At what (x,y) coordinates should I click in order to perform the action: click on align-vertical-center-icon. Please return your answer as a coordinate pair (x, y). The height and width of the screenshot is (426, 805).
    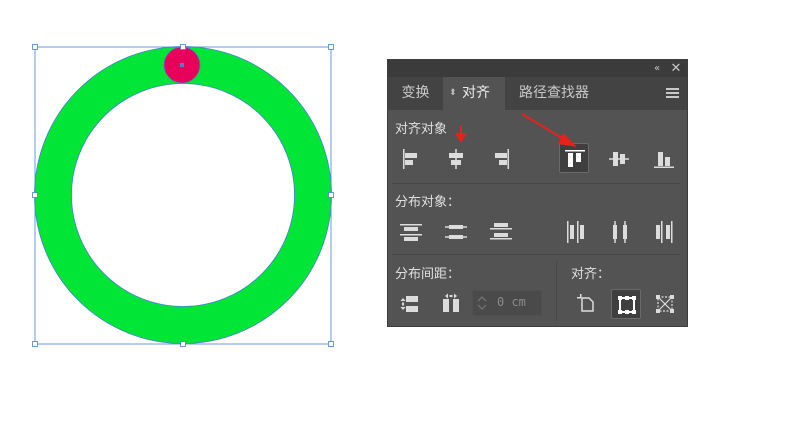
    Looking at the image, I should click on (619, 159).